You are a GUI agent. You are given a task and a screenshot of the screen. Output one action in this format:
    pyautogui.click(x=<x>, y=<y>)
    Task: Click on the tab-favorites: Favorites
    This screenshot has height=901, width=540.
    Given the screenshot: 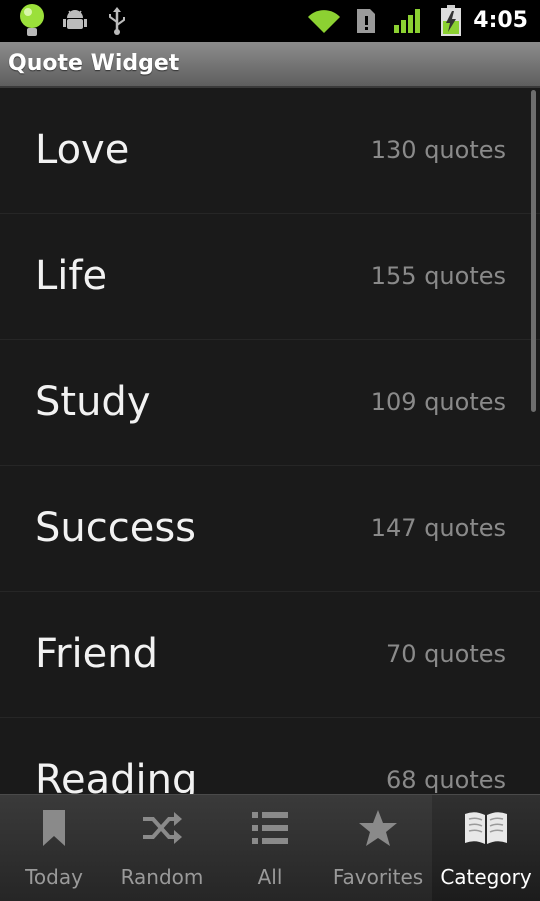 What is the action you would take?
    pyautogui.click(x=378, y=848)
    